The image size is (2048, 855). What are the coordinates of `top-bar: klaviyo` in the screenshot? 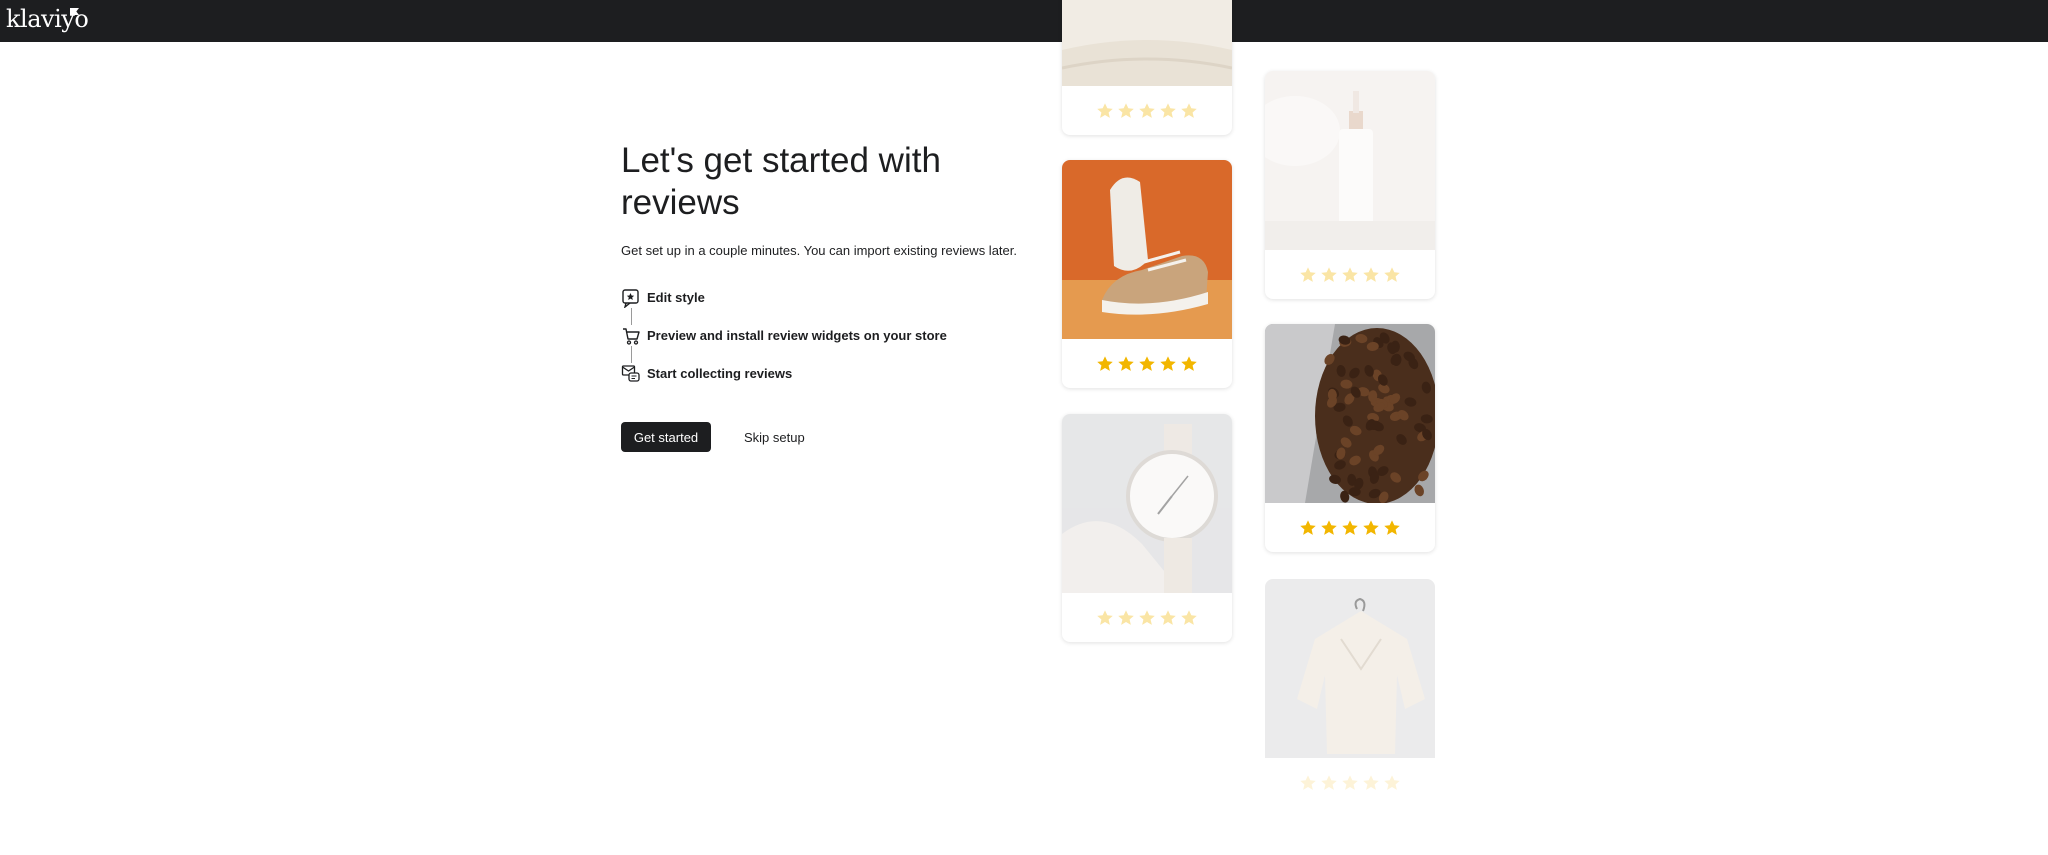 It's located at (1024, 21).